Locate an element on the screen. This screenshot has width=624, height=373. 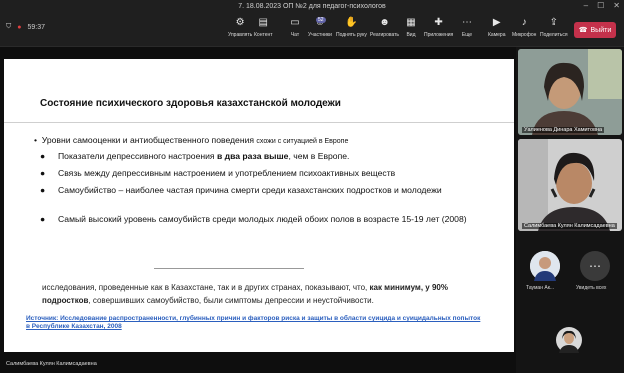
meeting-timer: 59:37 is located at coordinates (36, 27).